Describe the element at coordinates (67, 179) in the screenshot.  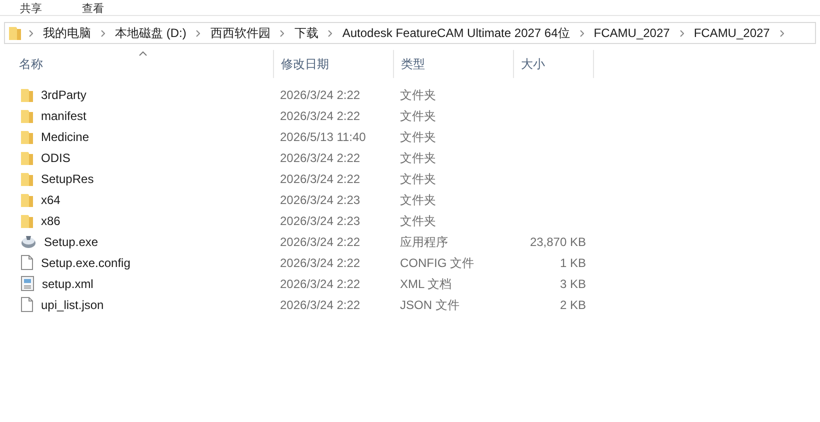
I see `file-name: SetupRes` at that location.